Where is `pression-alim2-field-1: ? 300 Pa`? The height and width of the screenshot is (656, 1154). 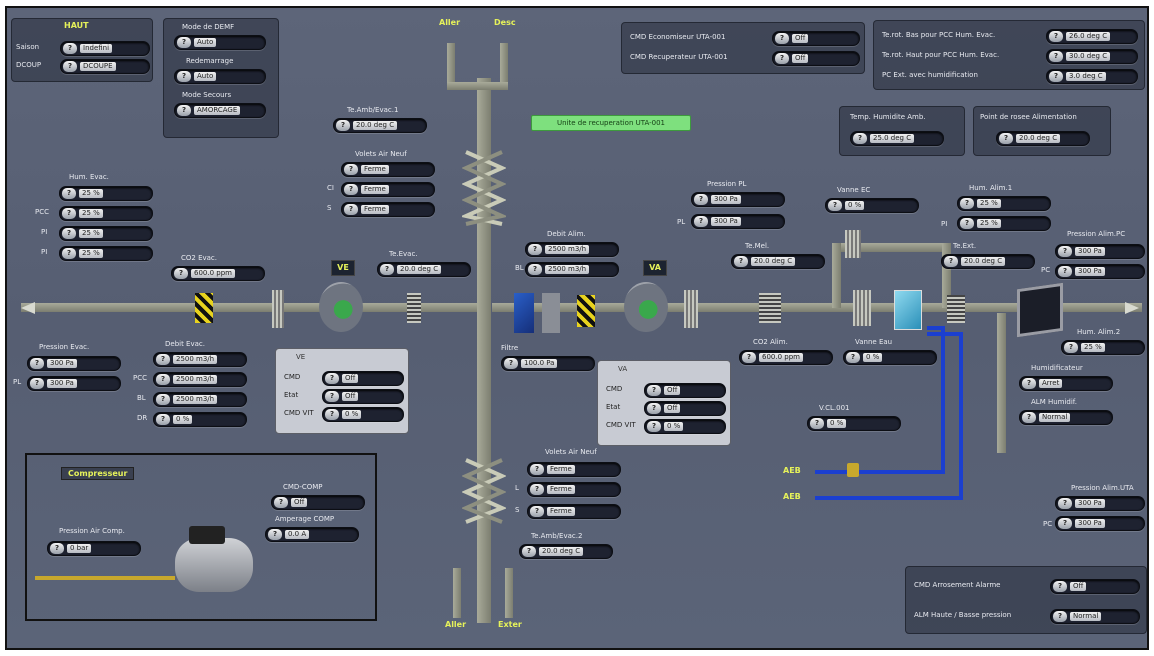
pression-alim2-field-1: ? 300 Pa is located at coordinates (1100, 503).